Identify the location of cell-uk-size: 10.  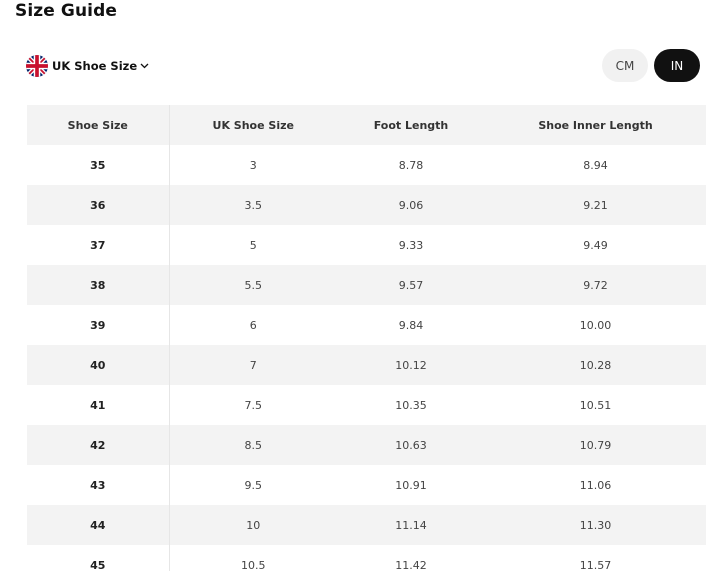
(253, 525).